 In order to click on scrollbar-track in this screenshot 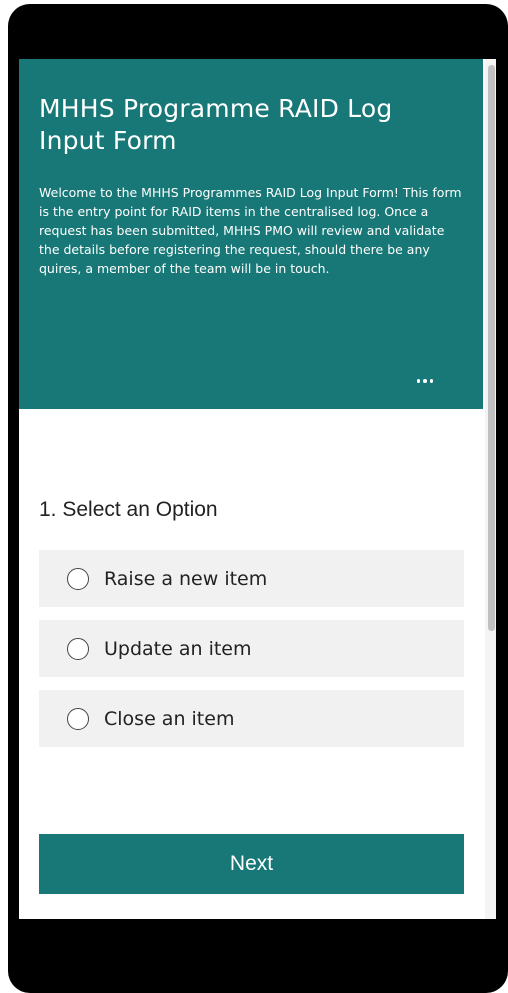, I will do `click(490, 489)`.